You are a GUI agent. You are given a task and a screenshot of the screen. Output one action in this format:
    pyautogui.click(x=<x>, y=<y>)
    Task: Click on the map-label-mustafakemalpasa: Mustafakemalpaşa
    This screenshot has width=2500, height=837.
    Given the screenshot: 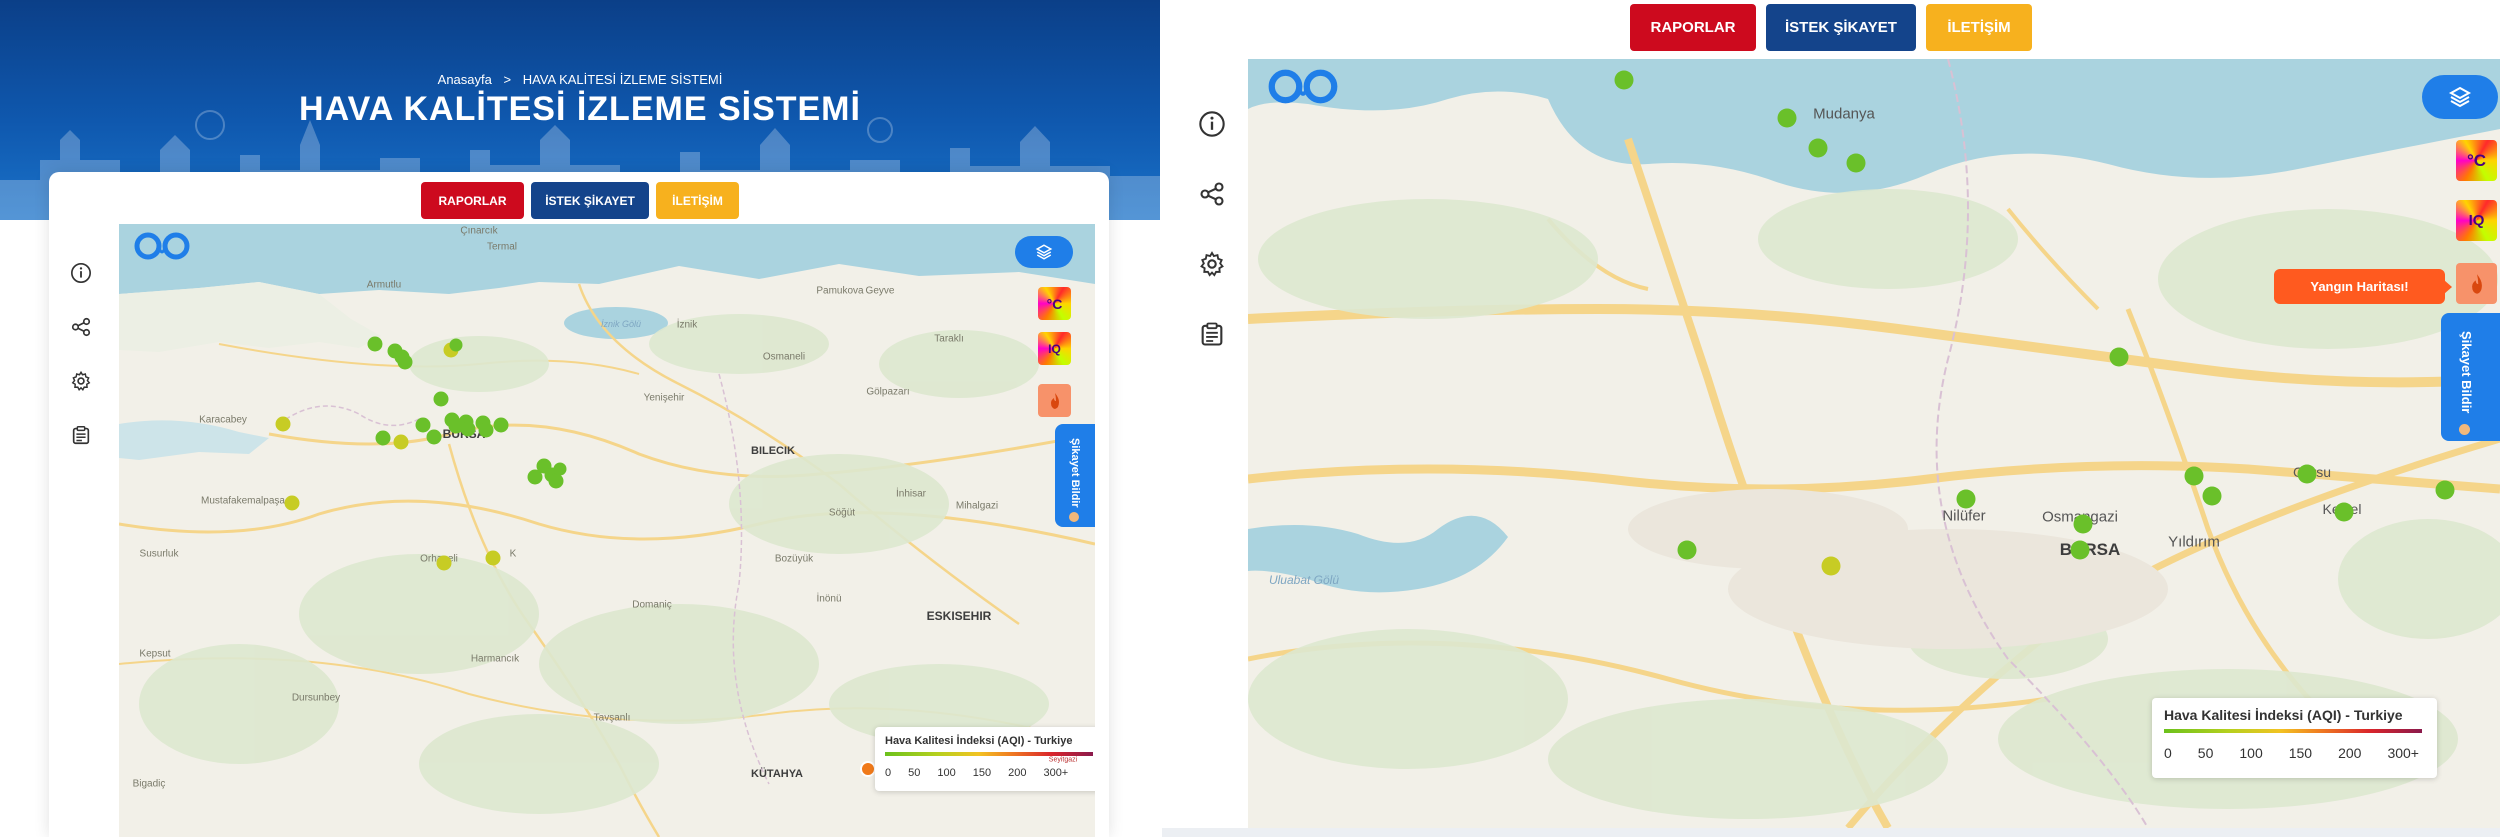 What is the action you would take?
    pyautogui.click(x=243, y=501)
    